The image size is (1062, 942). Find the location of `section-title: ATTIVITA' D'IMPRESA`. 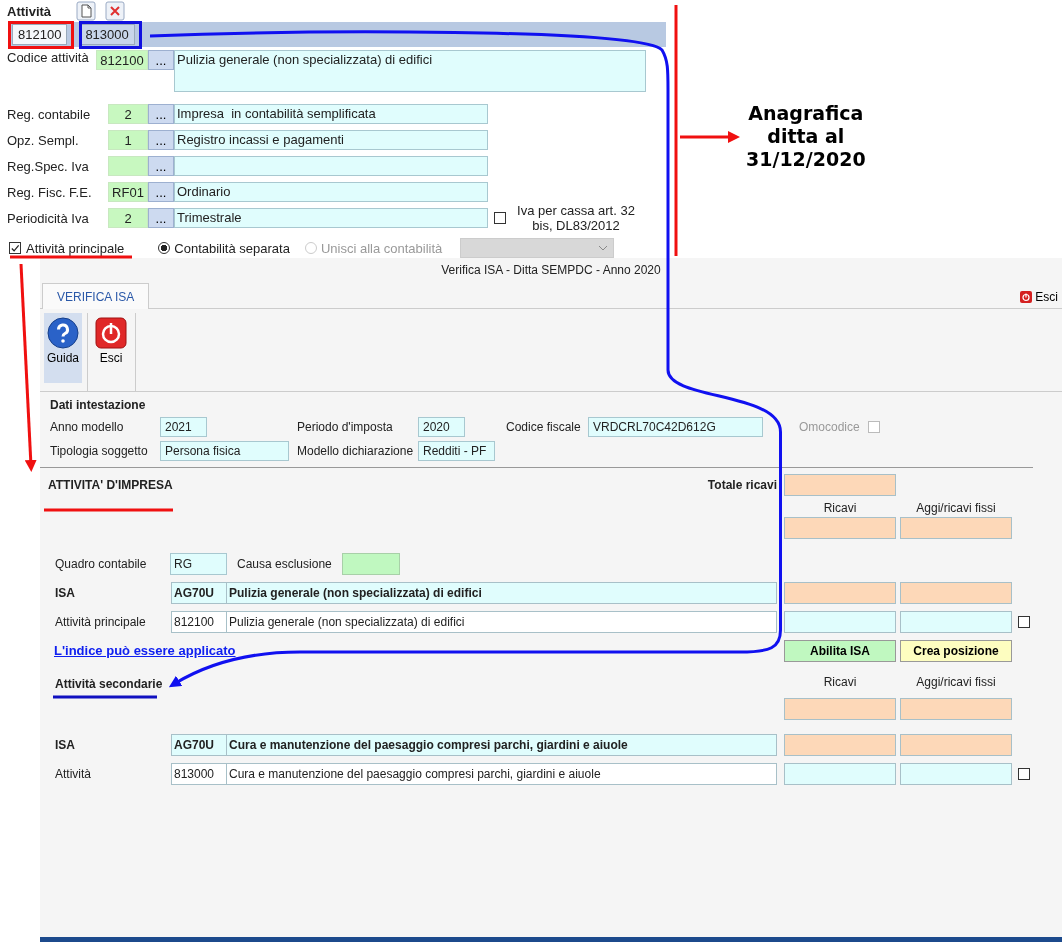

section-title: ATTIVITA' D'IMPRESA is located at coordinates (110, 485).